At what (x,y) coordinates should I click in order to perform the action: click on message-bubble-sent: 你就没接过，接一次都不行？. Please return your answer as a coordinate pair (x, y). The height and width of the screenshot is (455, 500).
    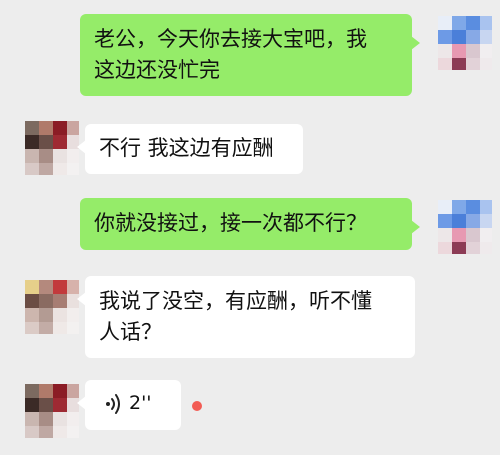
    Looking at the image, I should click on (250, 224).